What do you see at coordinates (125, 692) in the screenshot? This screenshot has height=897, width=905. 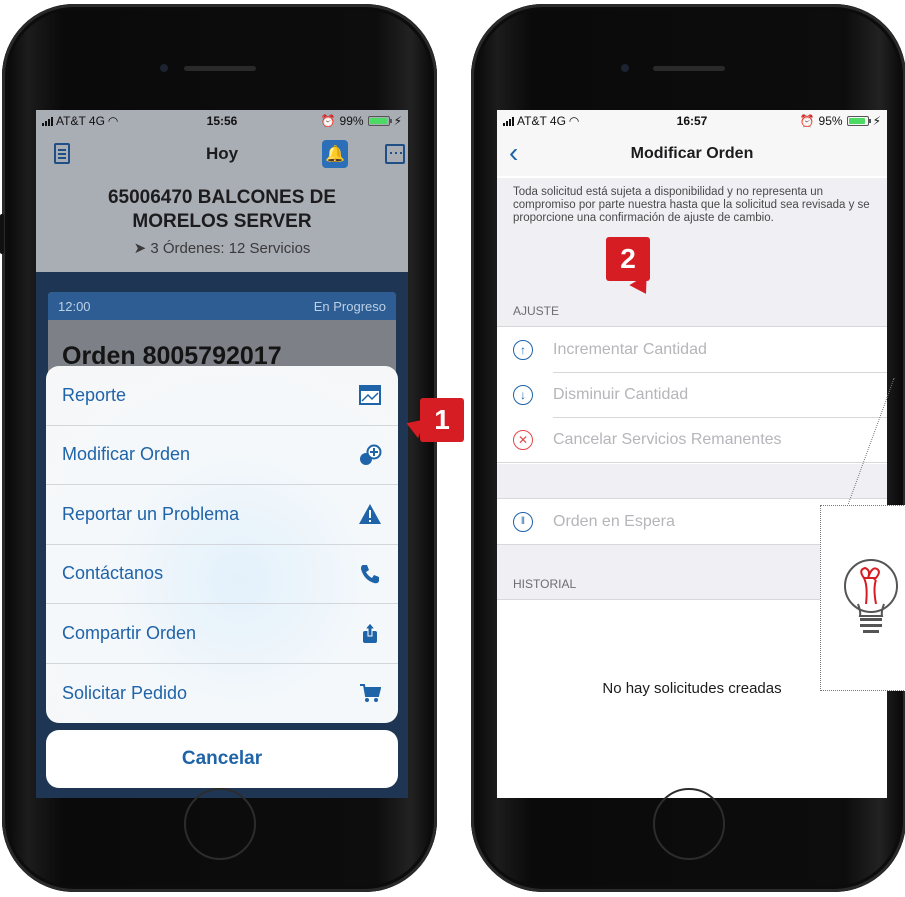 I see `sheet-item-label: Solicitar Pedido` at bounding box center [125, 692].